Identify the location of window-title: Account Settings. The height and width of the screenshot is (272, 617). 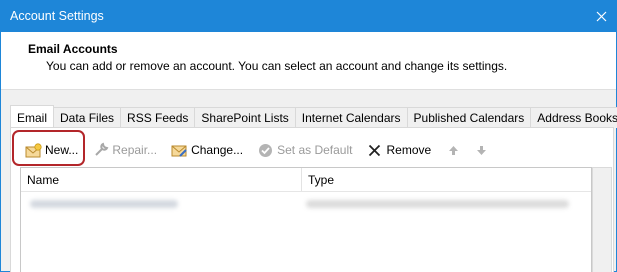
(57, 16).